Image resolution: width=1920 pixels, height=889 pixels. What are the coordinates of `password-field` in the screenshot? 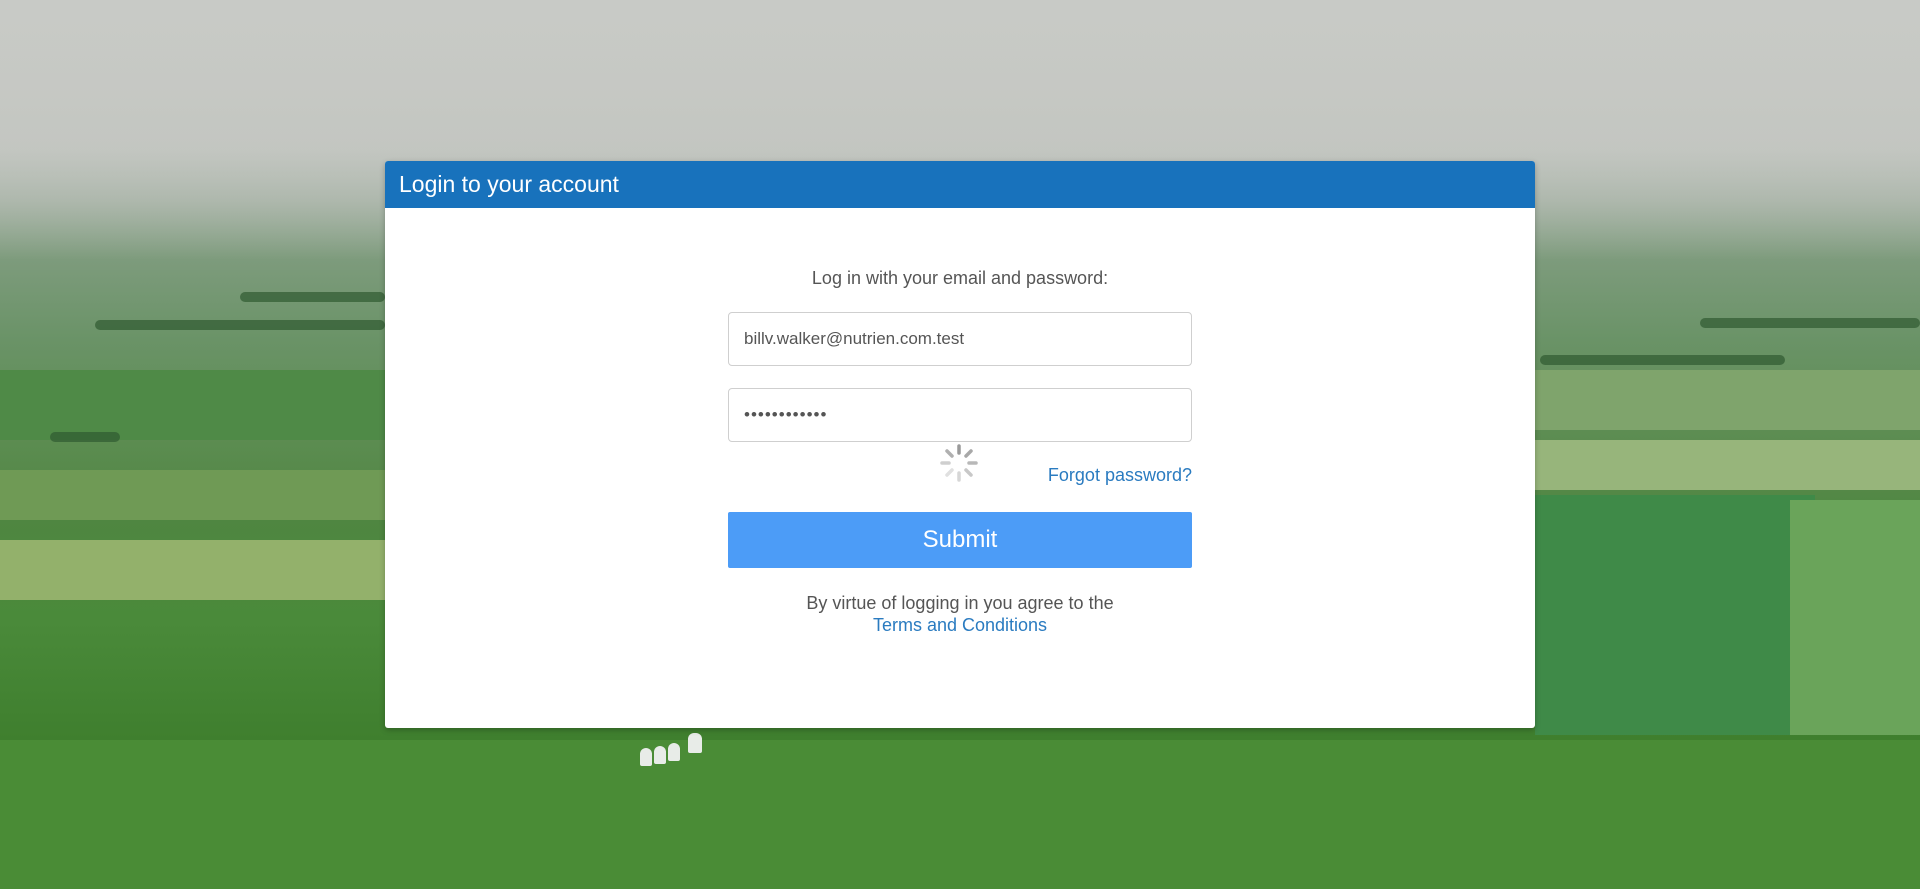 It's located at (960, 415).